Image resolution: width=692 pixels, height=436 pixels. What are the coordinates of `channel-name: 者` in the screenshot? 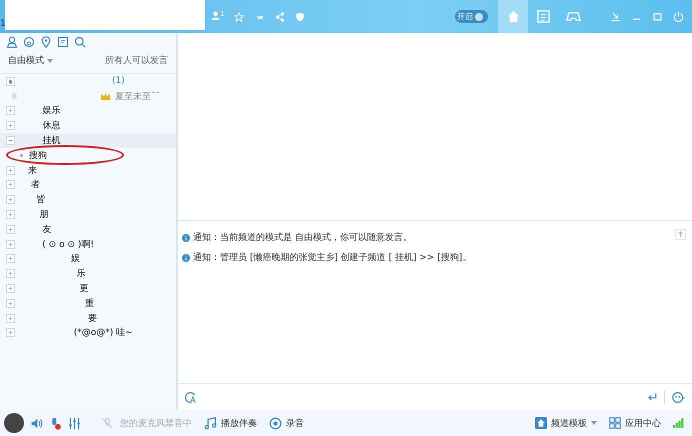 It's located at (34, 185).